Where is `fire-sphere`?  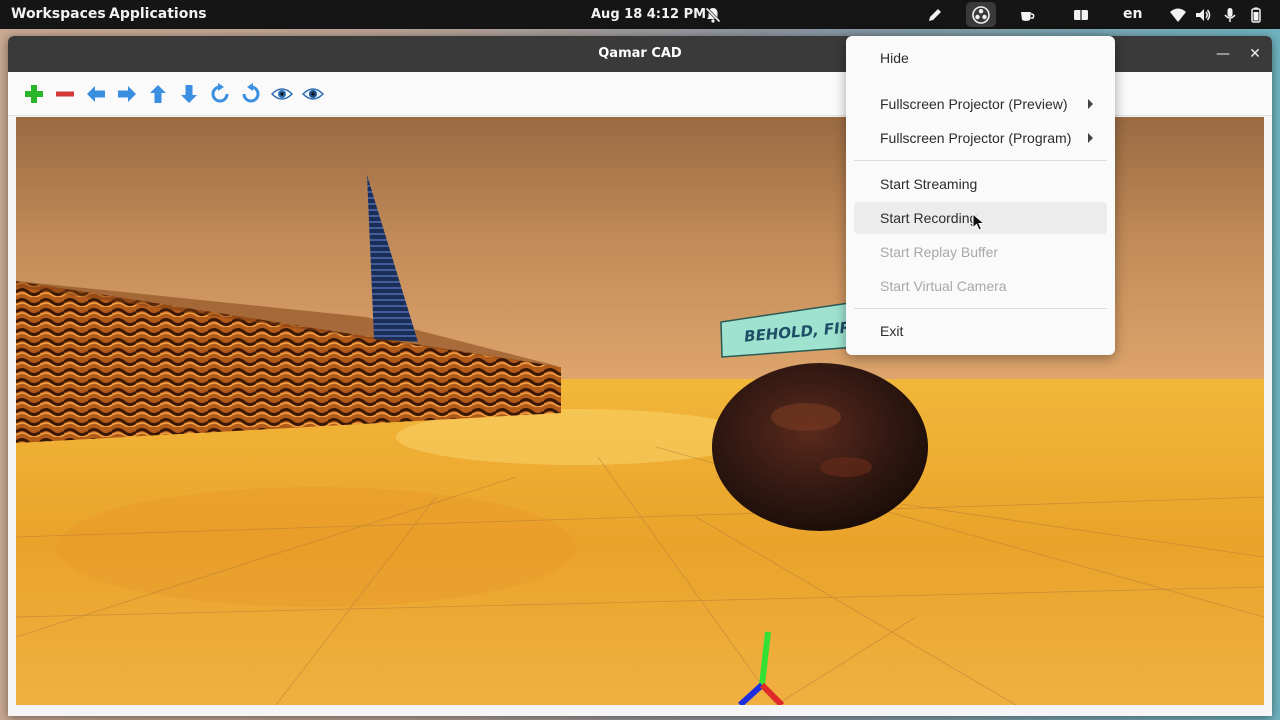
fire-sphere is located at coordinates (820, 447).